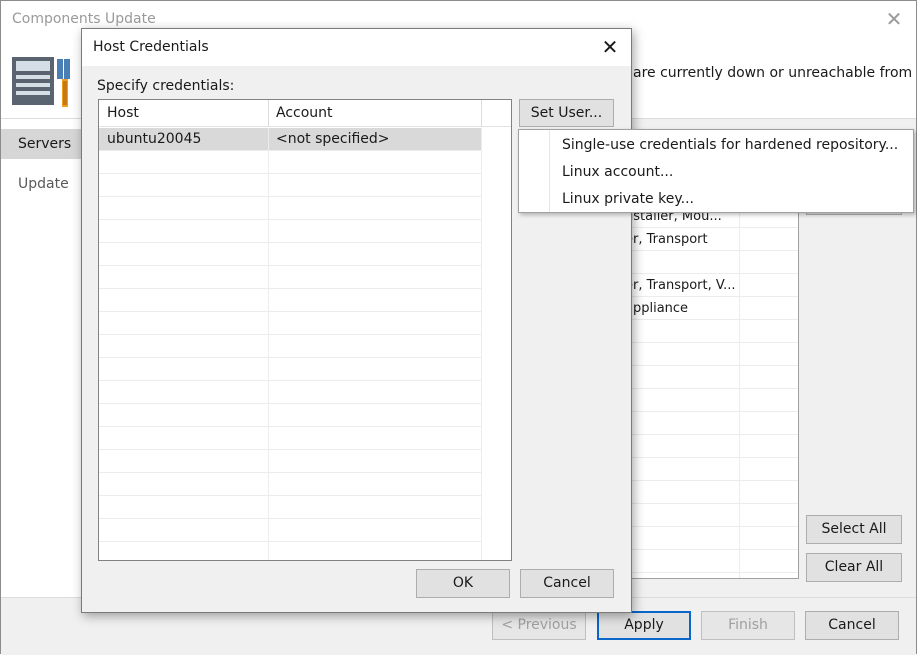 This screenshot has height=655, width=917. I want to click on apply-button: Apply, so click(644, 625).